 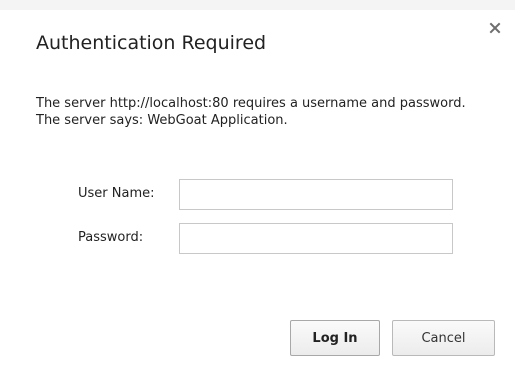 I want to click on password-label: Password:, so click(x=111, y=237).